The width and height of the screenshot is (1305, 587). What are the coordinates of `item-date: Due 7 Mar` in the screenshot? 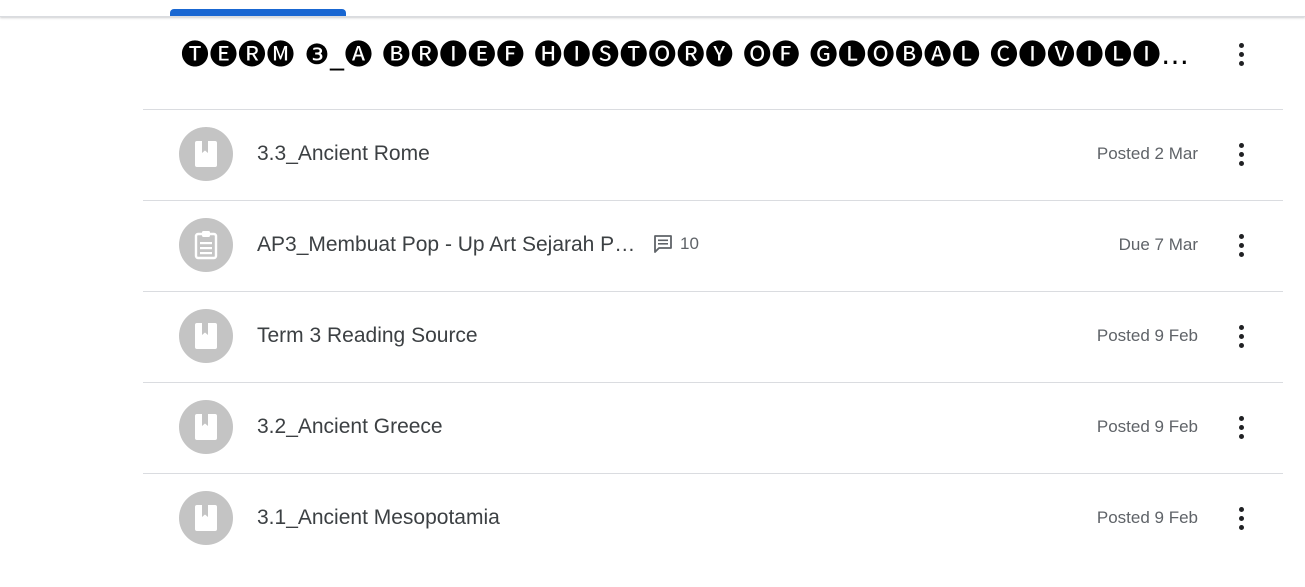 It's located at (1158, 244).